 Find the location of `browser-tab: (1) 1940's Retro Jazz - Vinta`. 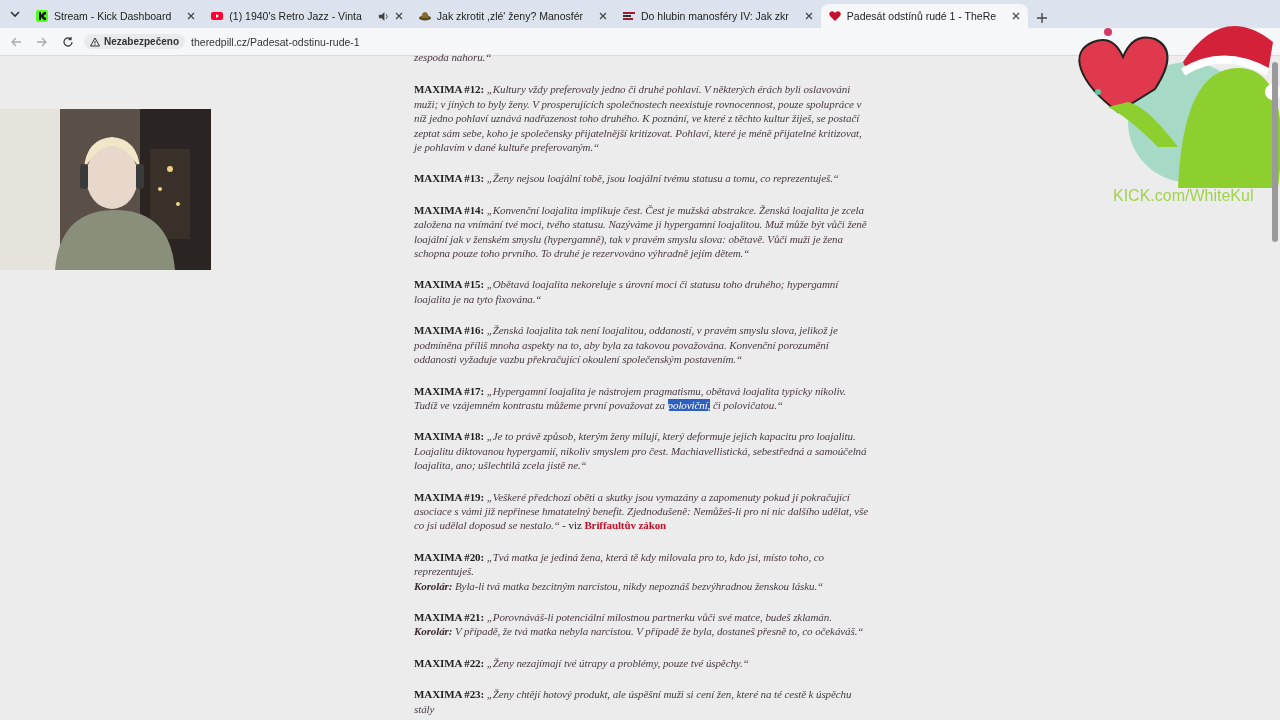

browser-tab: (1) 1940's Retro Jazz - Vinta is located at coordinates (307, 16).